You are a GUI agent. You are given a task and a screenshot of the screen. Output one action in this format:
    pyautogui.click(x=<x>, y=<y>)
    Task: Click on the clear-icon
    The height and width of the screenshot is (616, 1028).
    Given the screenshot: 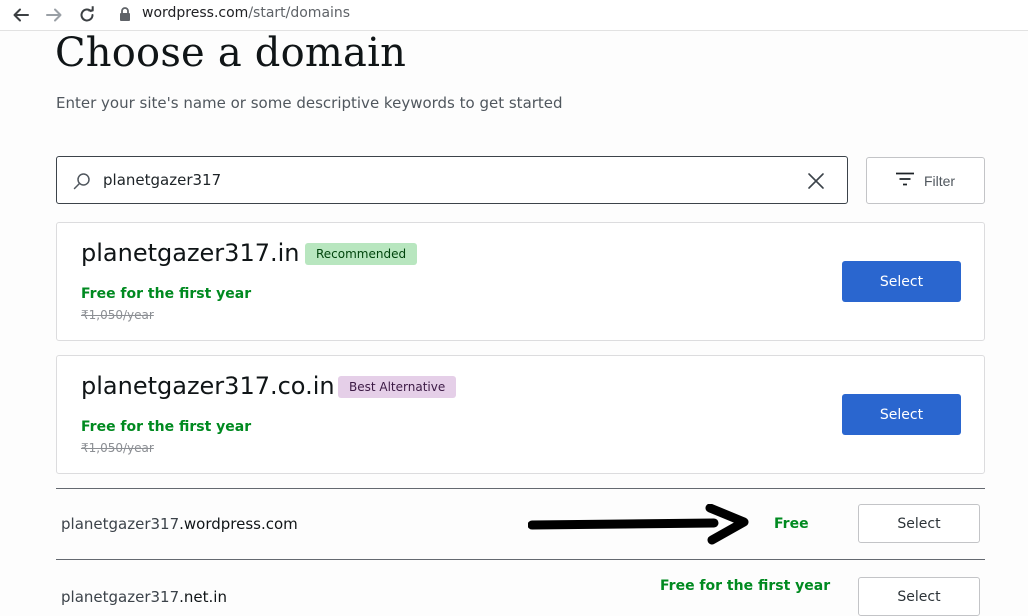 What is the action you would take?
    pyautogui.click(x=816, y=181)
    